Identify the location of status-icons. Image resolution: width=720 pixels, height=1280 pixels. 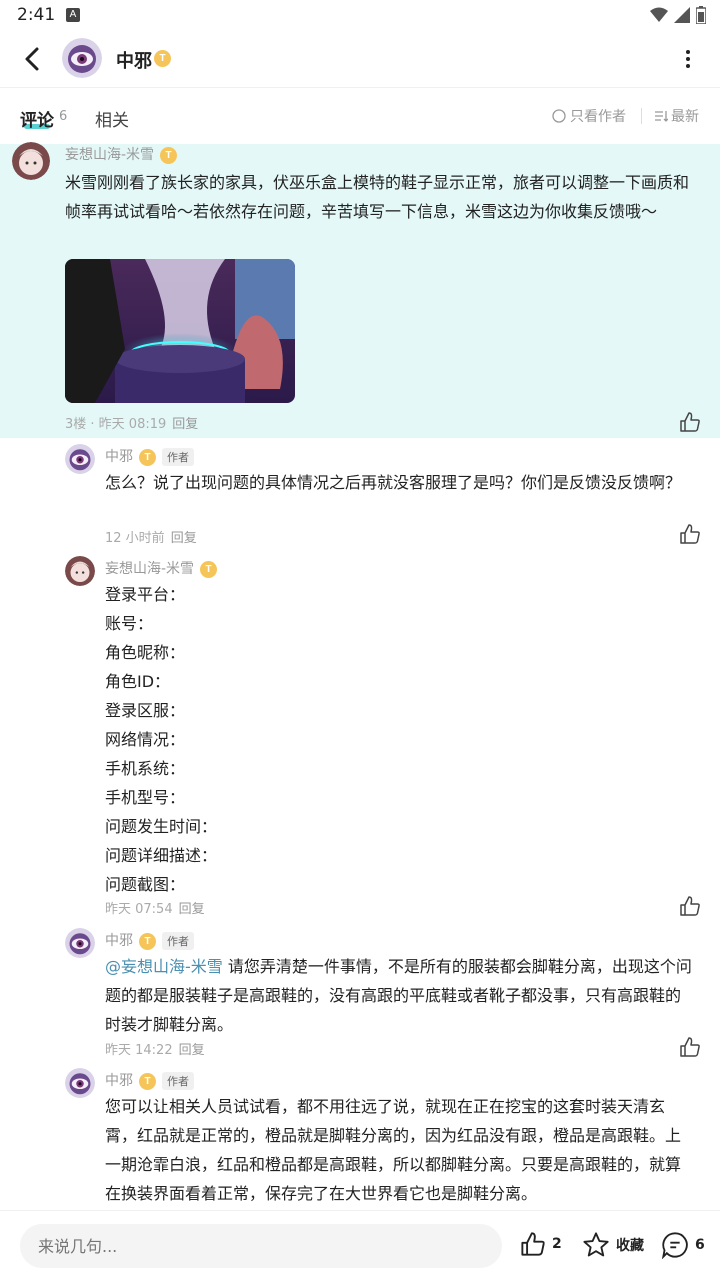
(678, 15).